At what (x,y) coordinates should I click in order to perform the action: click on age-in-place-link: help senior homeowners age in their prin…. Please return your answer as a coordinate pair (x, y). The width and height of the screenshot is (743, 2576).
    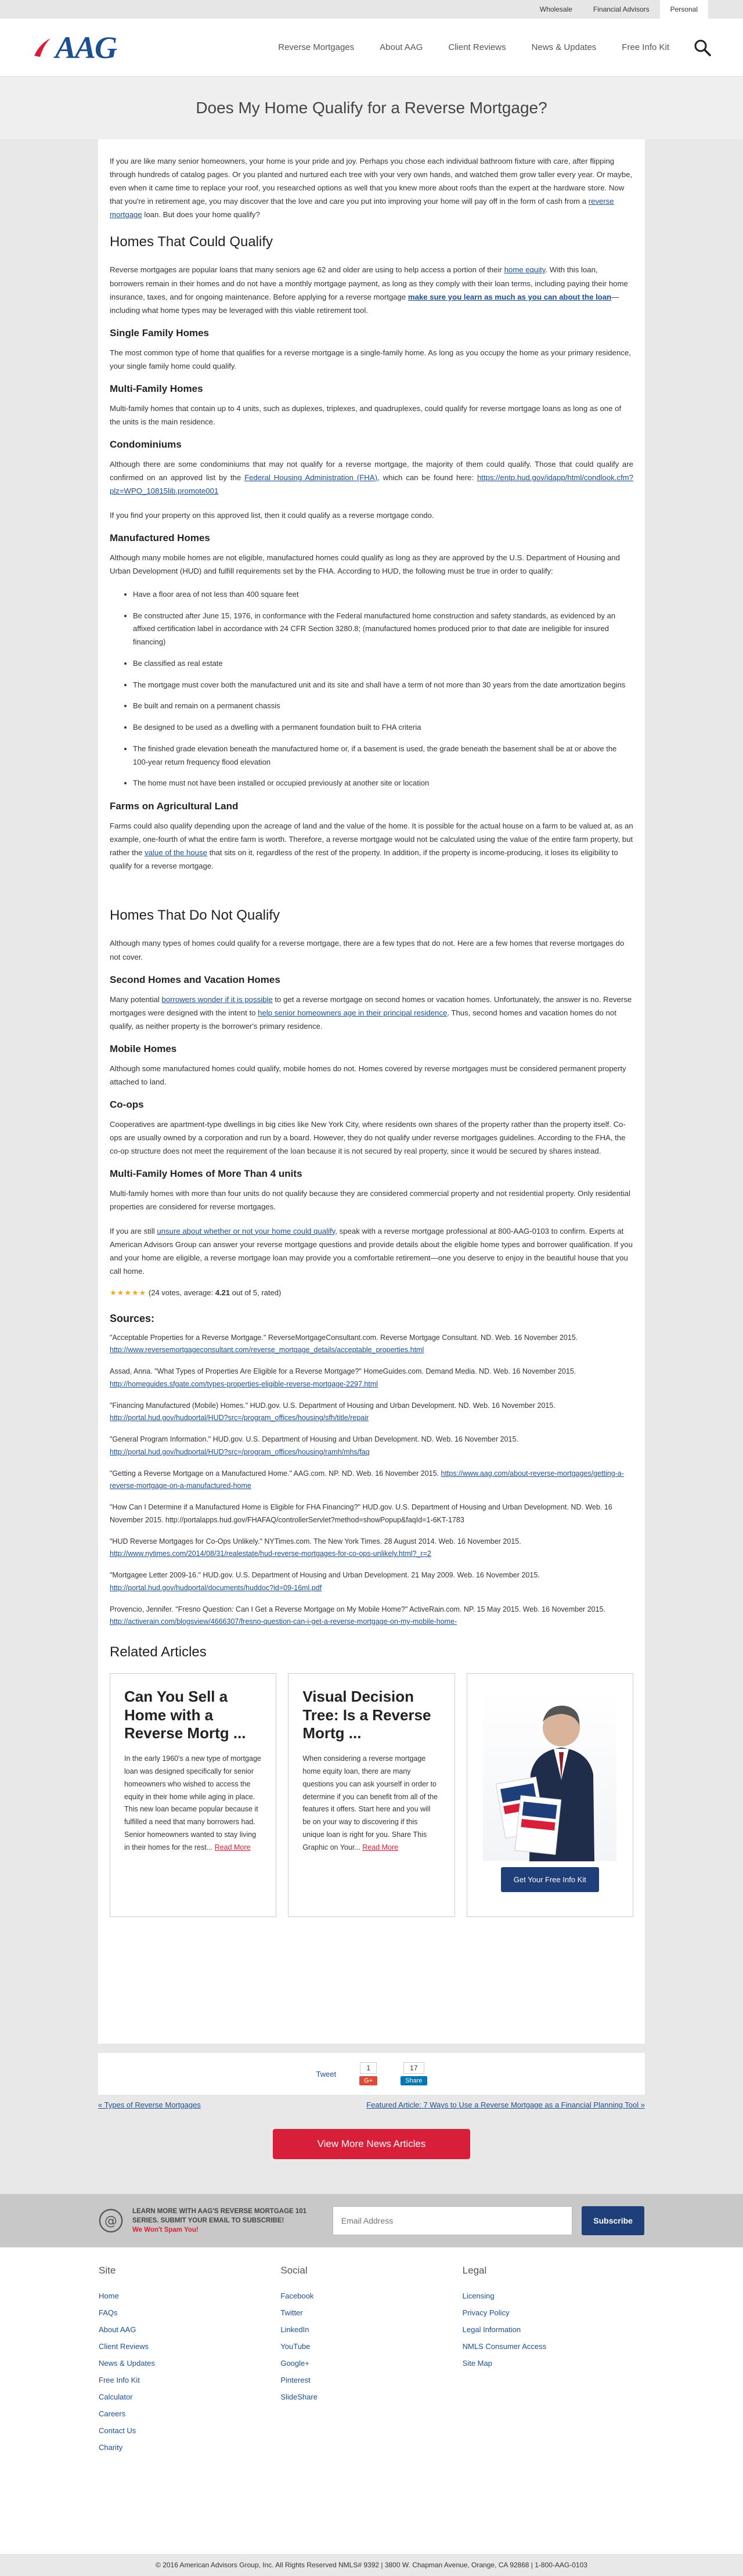
    Looking at the image, I should click on (352, 1012).